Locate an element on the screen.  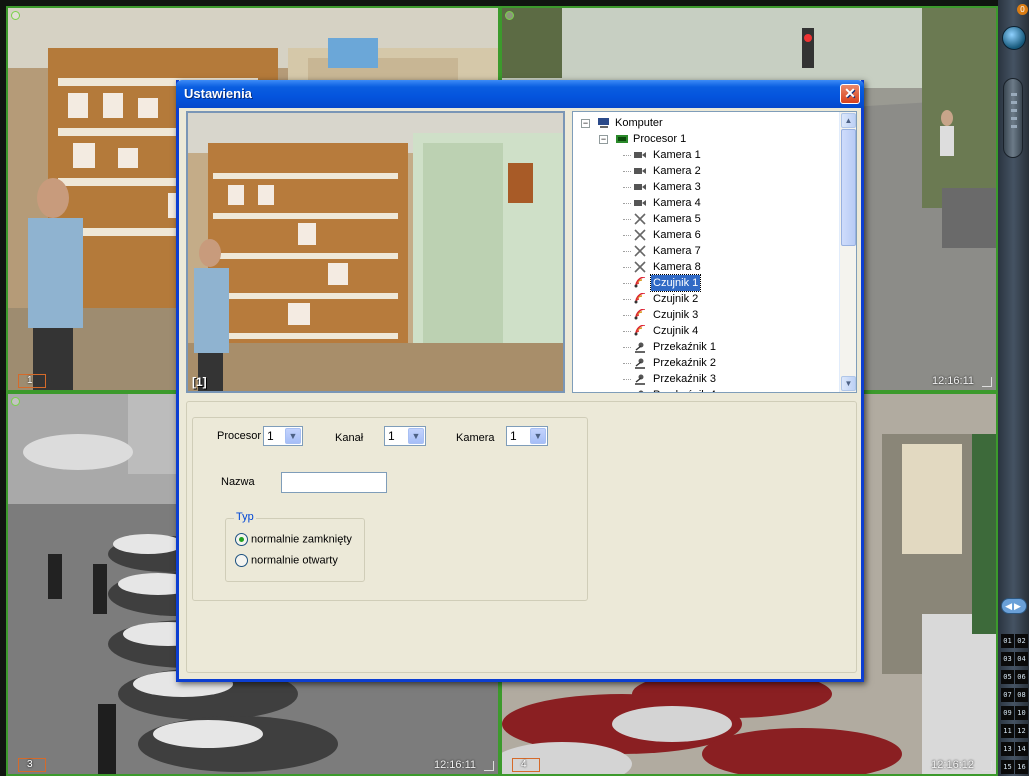
type-legend: Typ is located at coordinates (245, 517).